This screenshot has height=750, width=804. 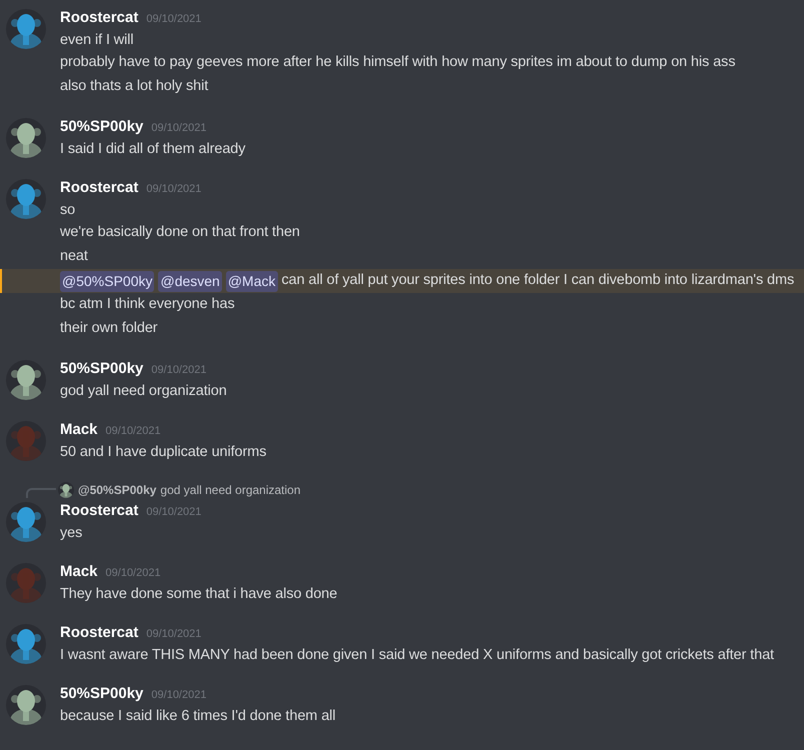 I want to click on message-text: neat, so click(x=74, y=256).